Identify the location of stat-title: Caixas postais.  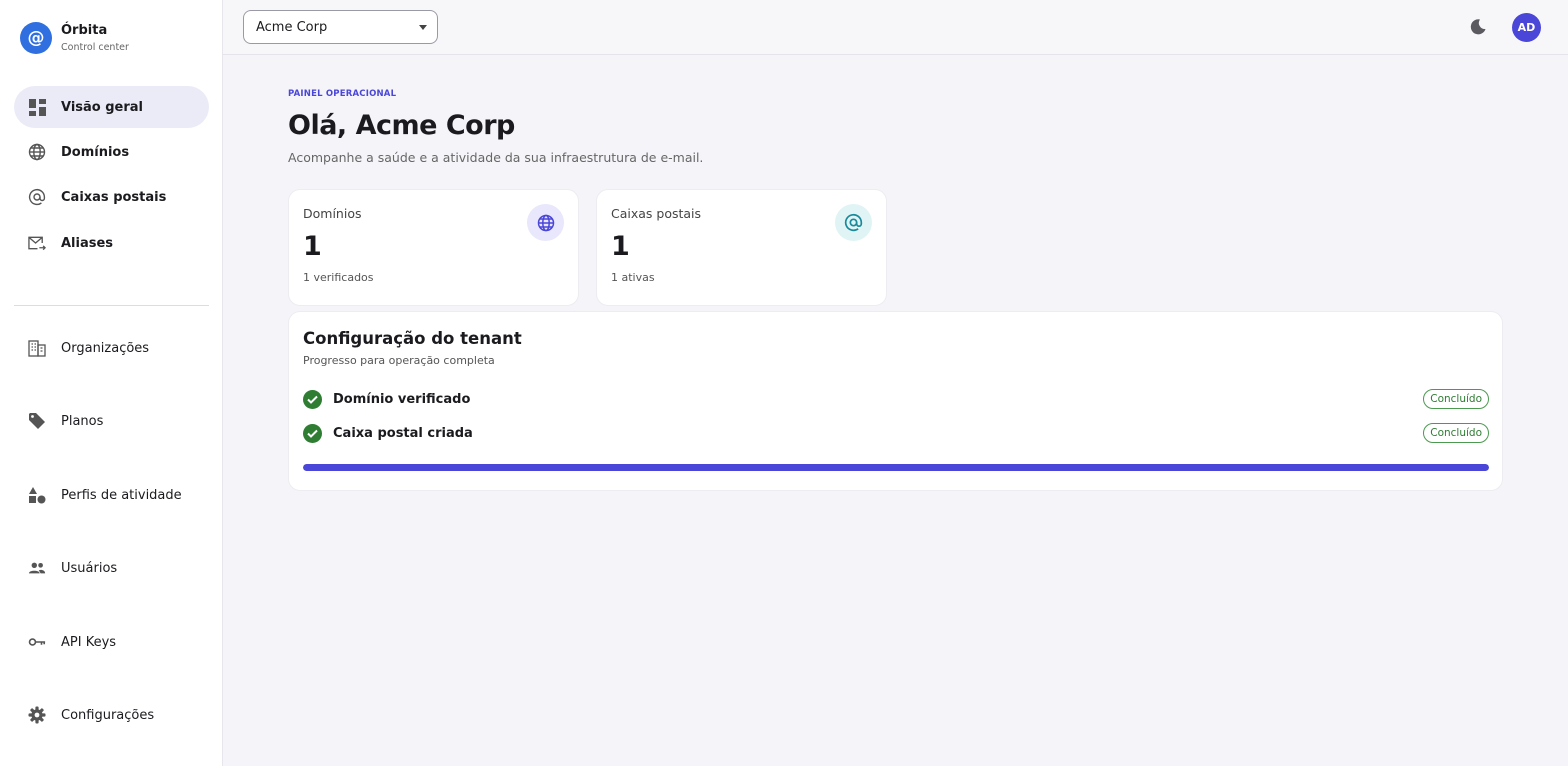
(656, 213).